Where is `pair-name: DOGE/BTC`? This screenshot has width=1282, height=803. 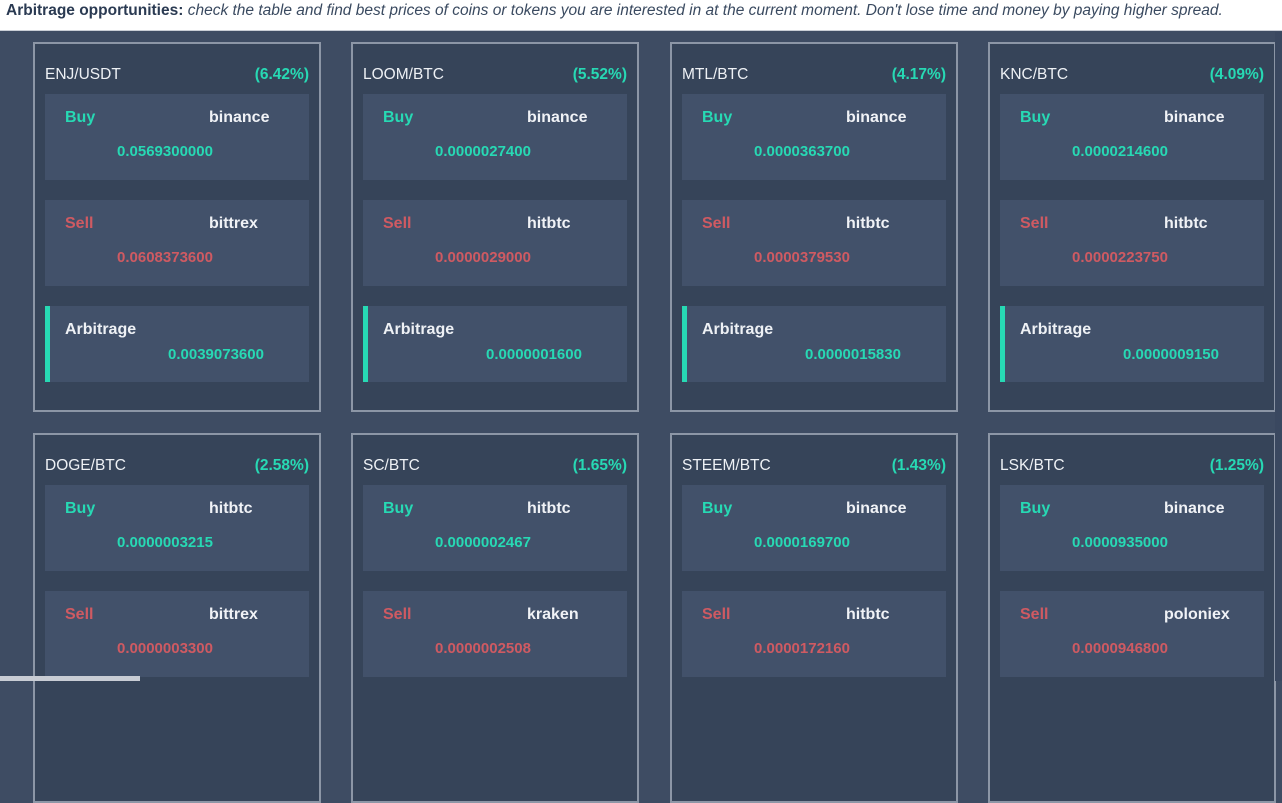 pair-name: DOGE/BTC is located at coordinates (85, 465).